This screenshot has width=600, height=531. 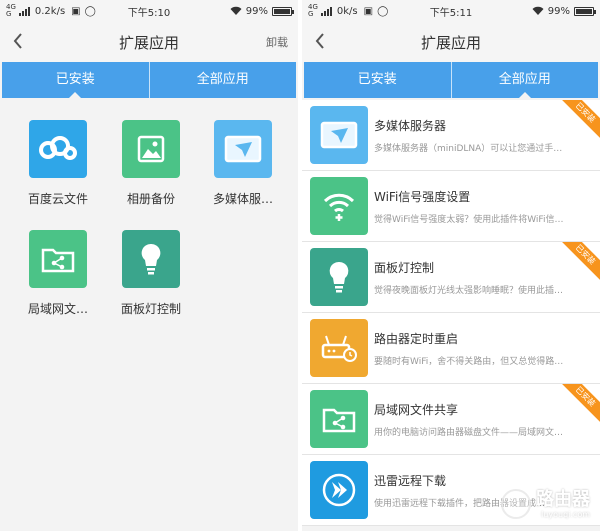 What do you see at coordinates (339, 206) in the screenshot?
I see `wifi-plus-icon` at bounding box center [339, 206].